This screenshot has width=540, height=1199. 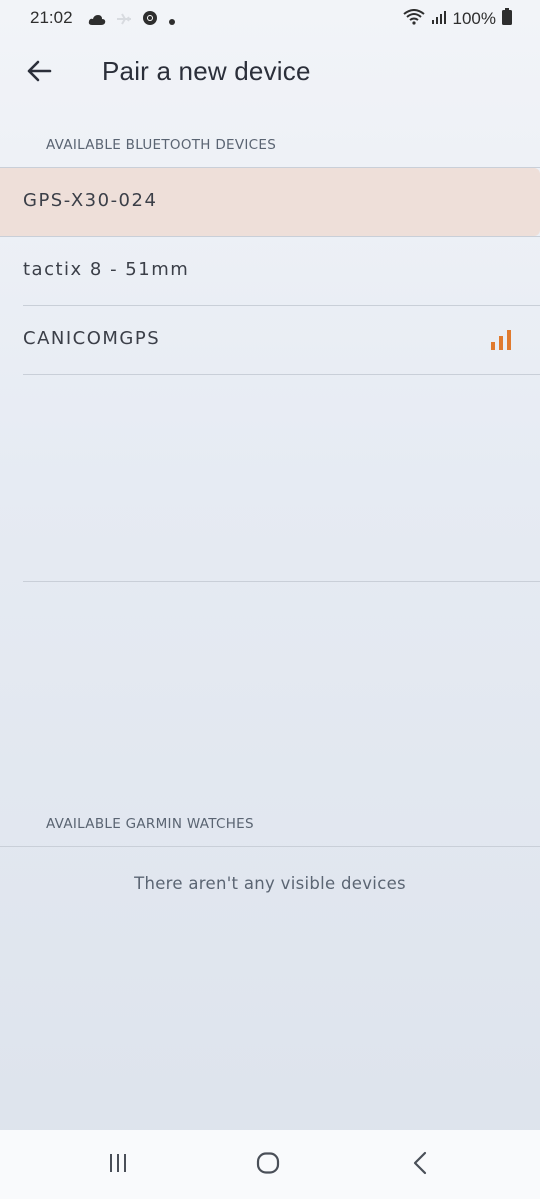 I want to click on home-icon, so click(x=268, y=1165).